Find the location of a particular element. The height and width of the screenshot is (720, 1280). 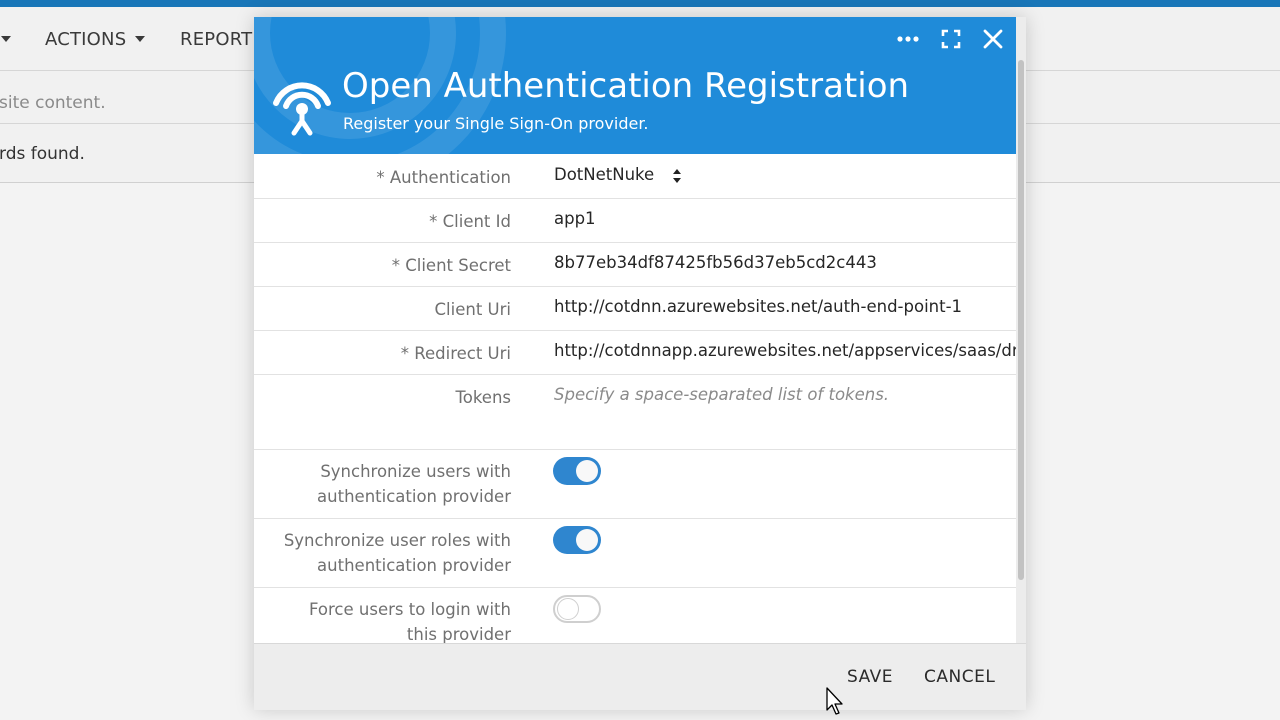

authentication-row: * Authentication DotNetNuke is located at coordinates (635, 176).